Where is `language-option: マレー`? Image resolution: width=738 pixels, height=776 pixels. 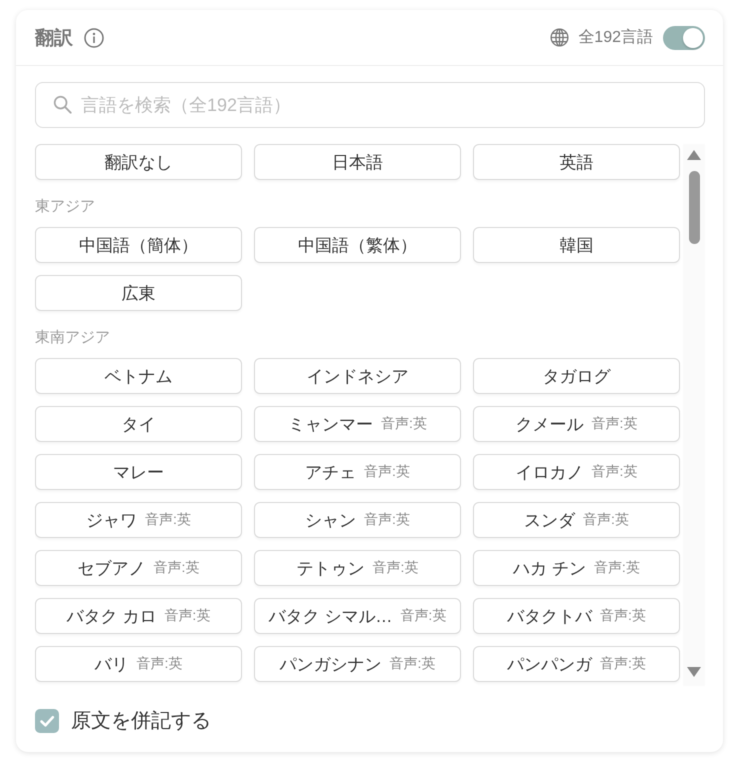 language-option: マレー is located at coordinates (138, 472).